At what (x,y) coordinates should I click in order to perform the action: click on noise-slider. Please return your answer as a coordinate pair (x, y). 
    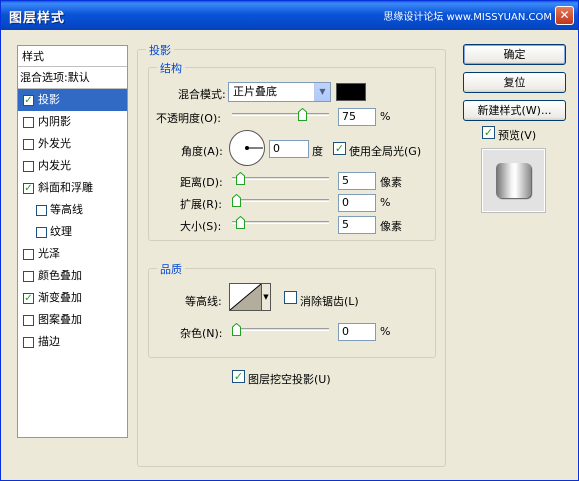
    Looking at the image, I should click on (280, 330).